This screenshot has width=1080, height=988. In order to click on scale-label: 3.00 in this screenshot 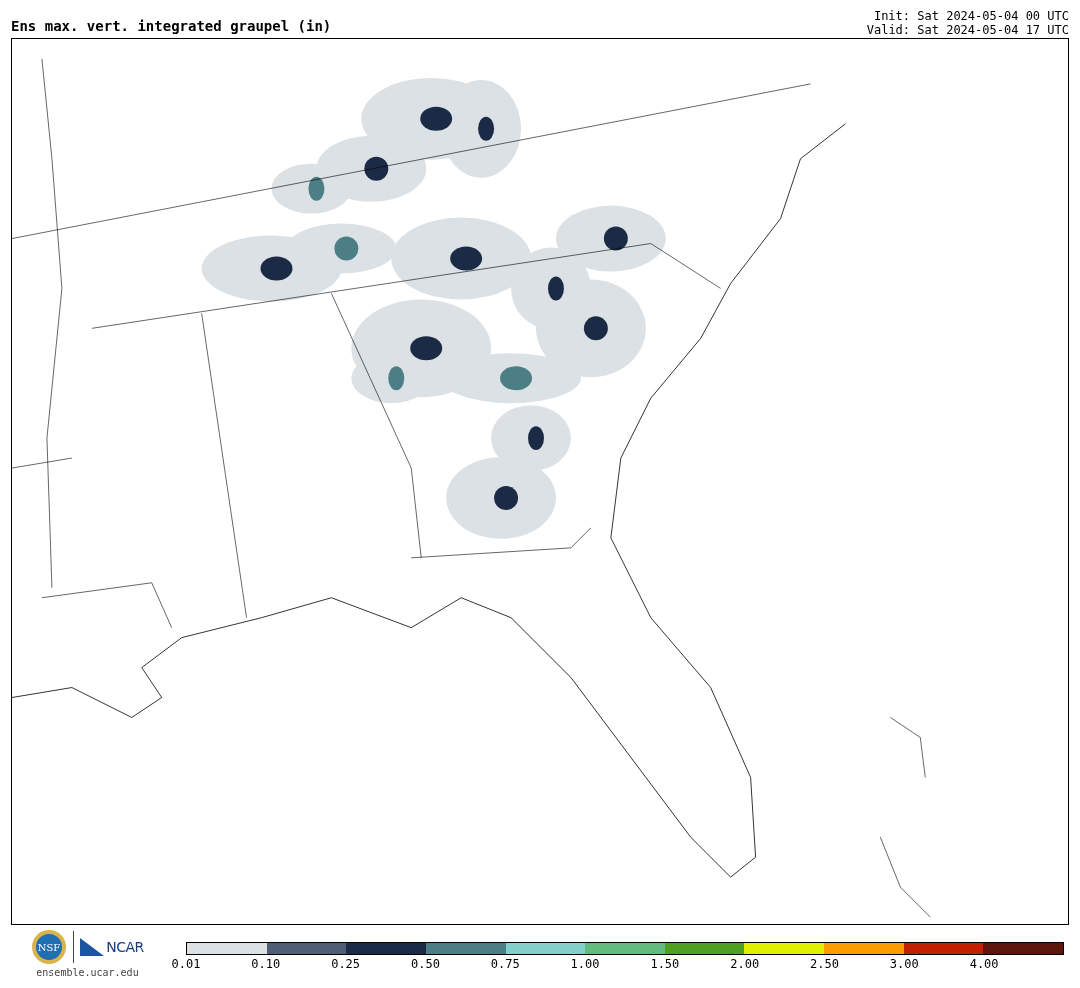, I will do `click(904, 964)`.